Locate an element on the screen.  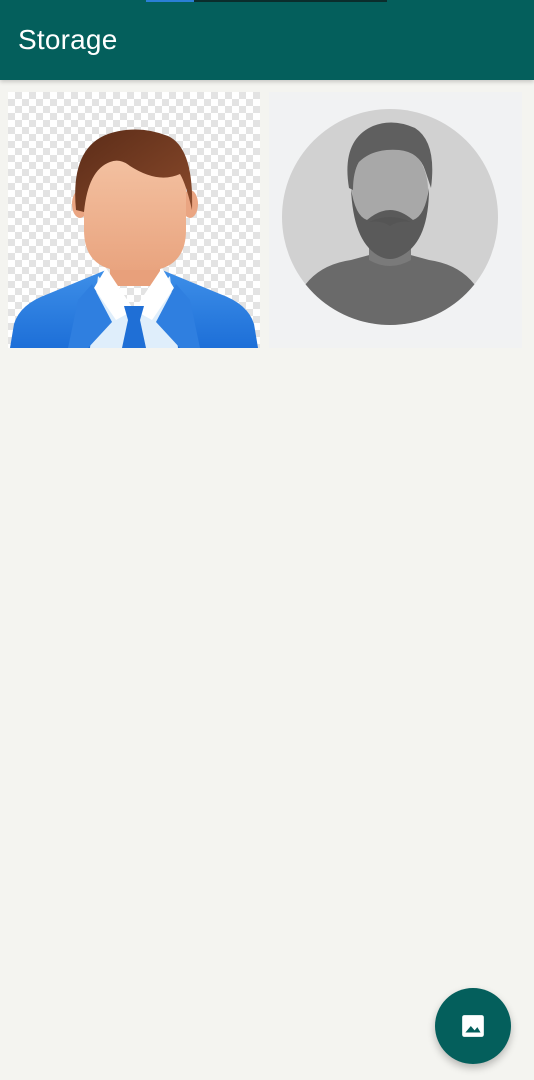
app-bar: Storage is located at coordinates (267, 40).